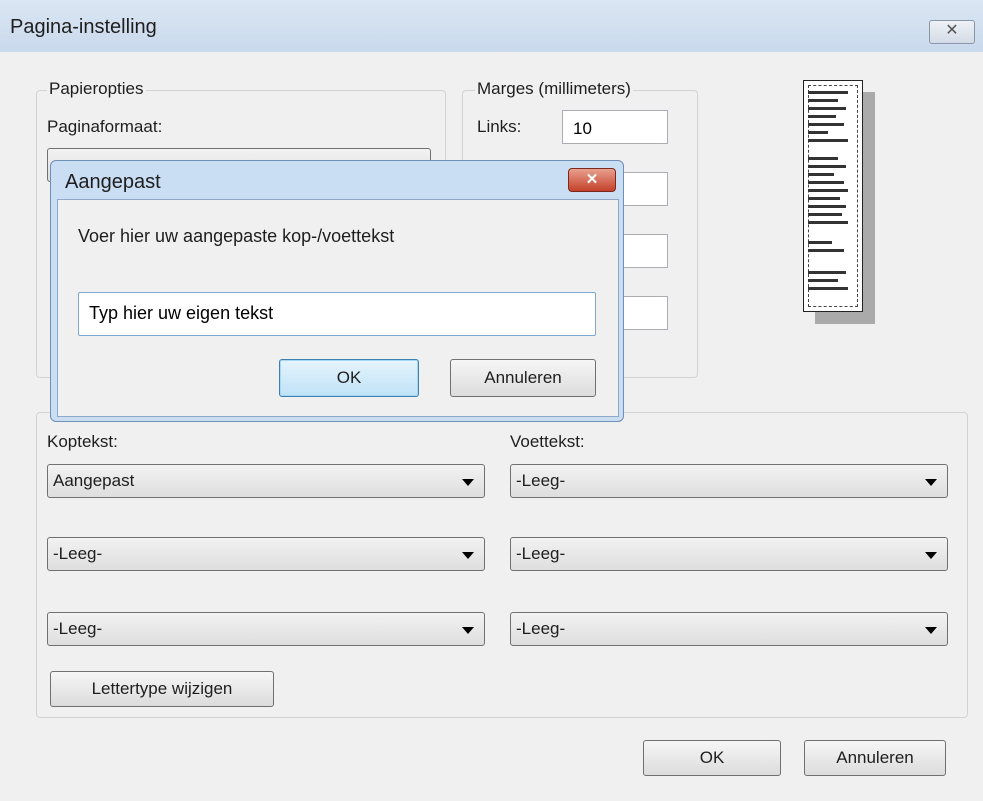 The width and height of the screenshot is (983, 801). What do you see at coordinates (547, 441) in the screenshot?
I see `footer-label: Voettekst:` at bounding box center [547, 441].